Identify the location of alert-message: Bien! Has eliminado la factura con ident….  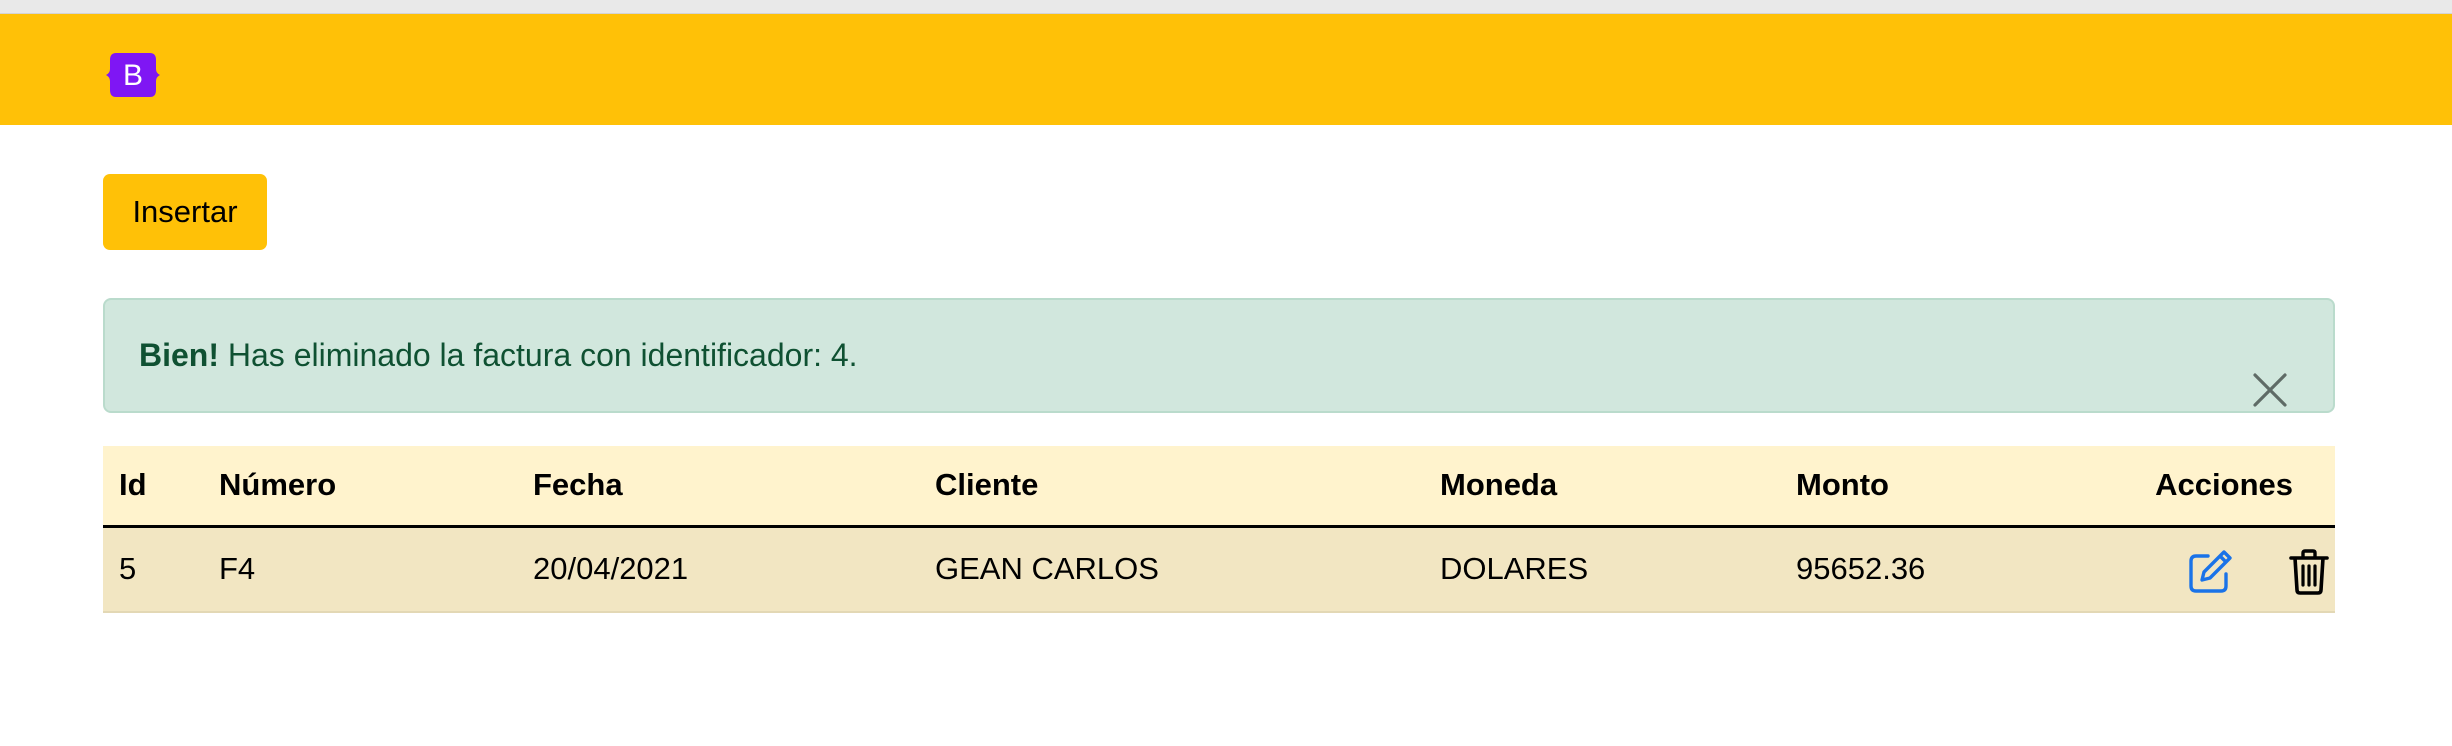
(498, 355).